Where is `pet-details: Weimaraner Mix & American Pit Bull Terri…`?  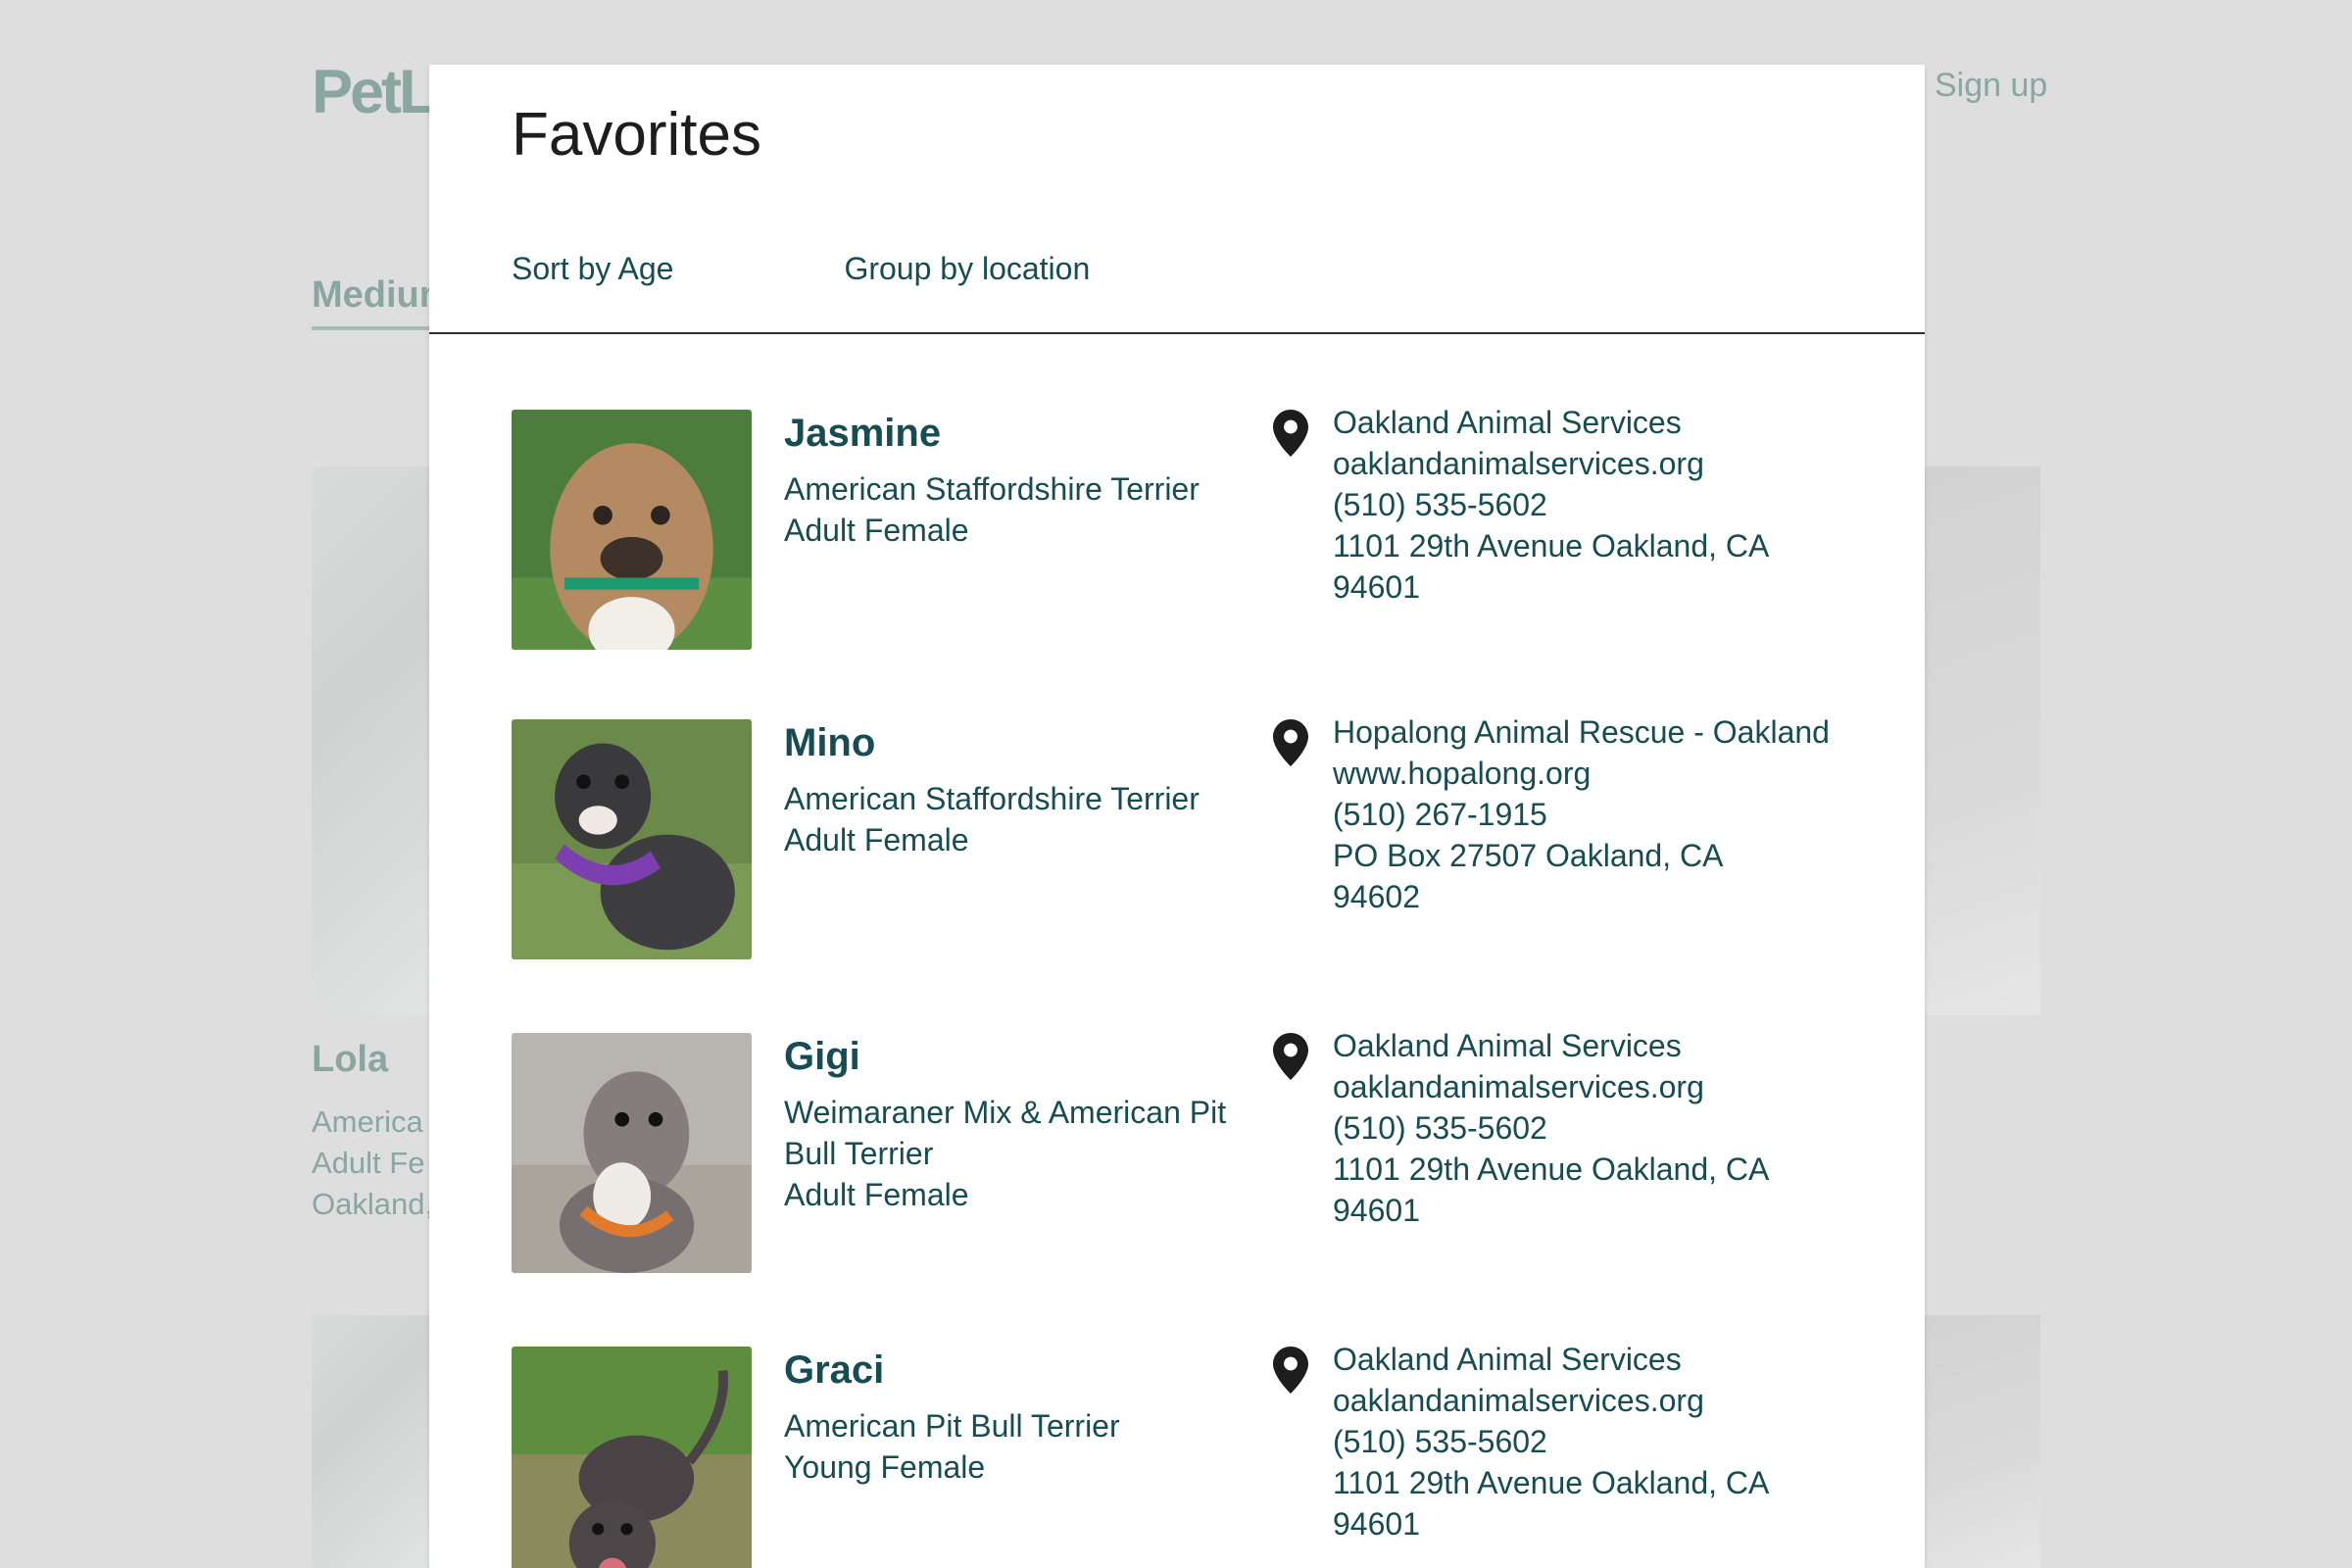 pet-details: Weimaraner Mix & American Pit Bull Terri… is located at coordinates (1014, 1153).